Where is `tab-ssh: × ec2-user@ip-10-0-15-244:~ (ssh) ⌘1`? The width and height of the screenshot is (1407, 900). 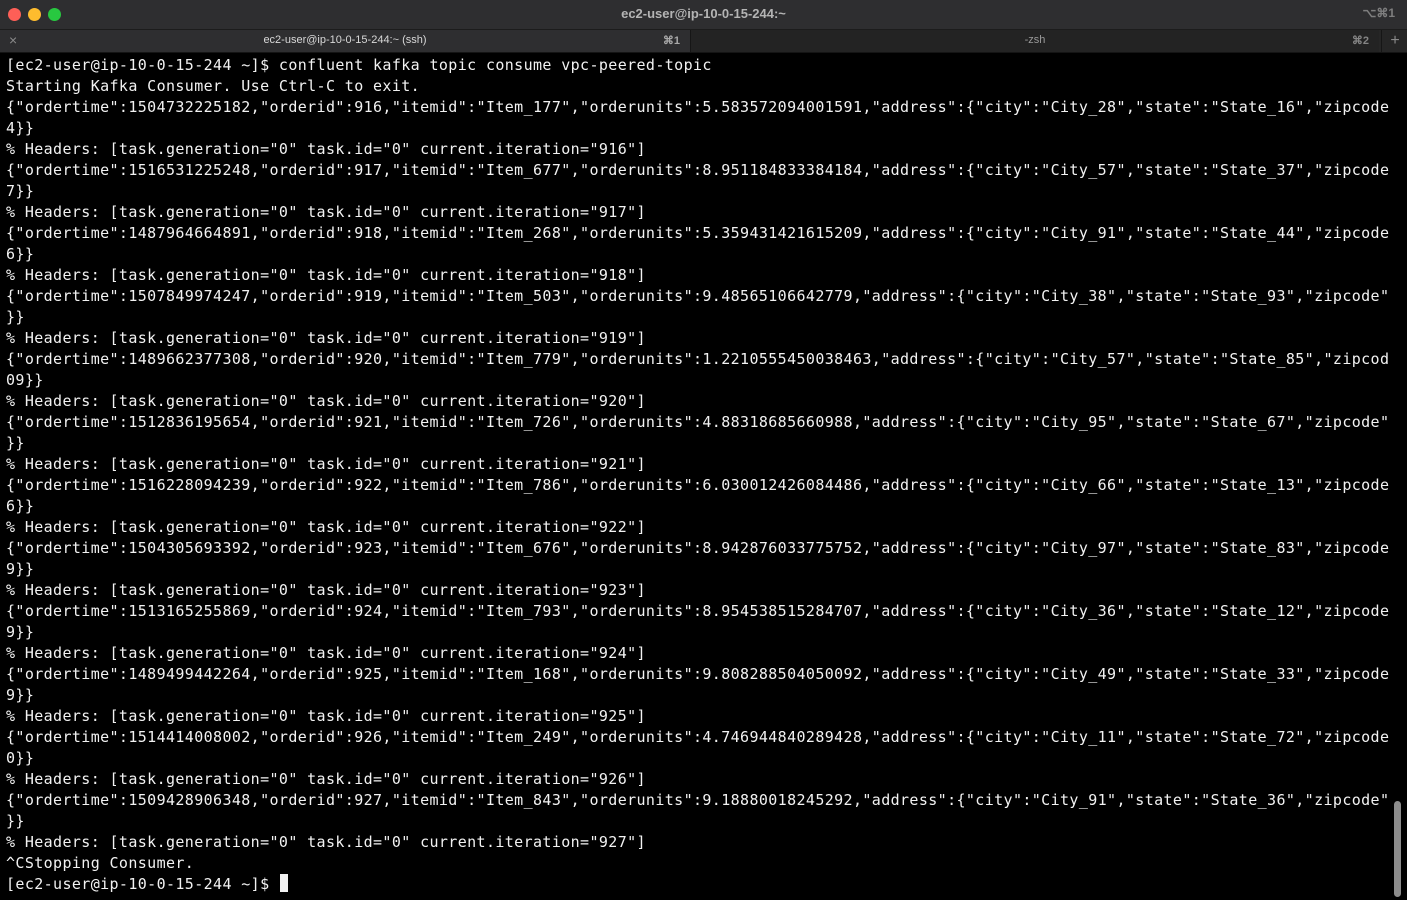 tab-ssh: × ec2-user@ip-10-0-15-244:~ (ssh) ⌘1 is located at coordinates (345, 41).